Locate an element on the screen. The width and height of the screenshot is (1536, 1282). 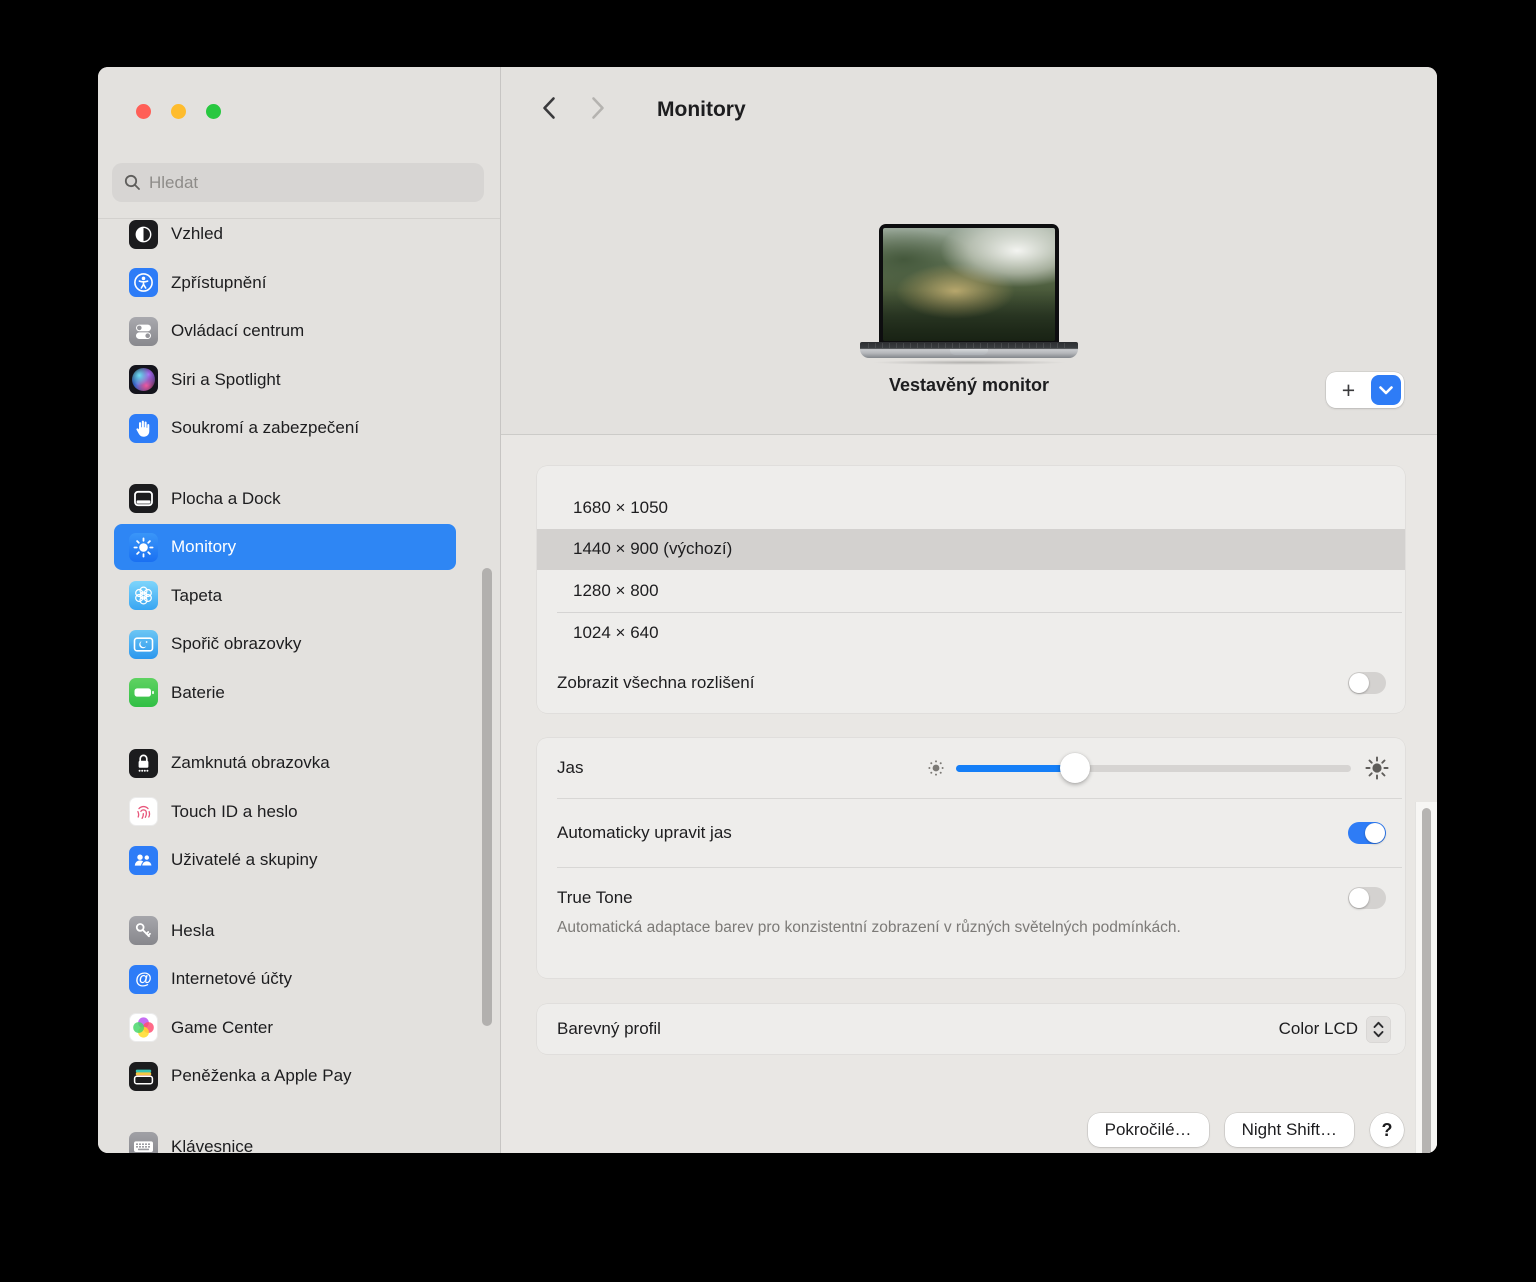
sidebar-item-touch-id: Touch ID a heslo is located at coordinates (299, 812).